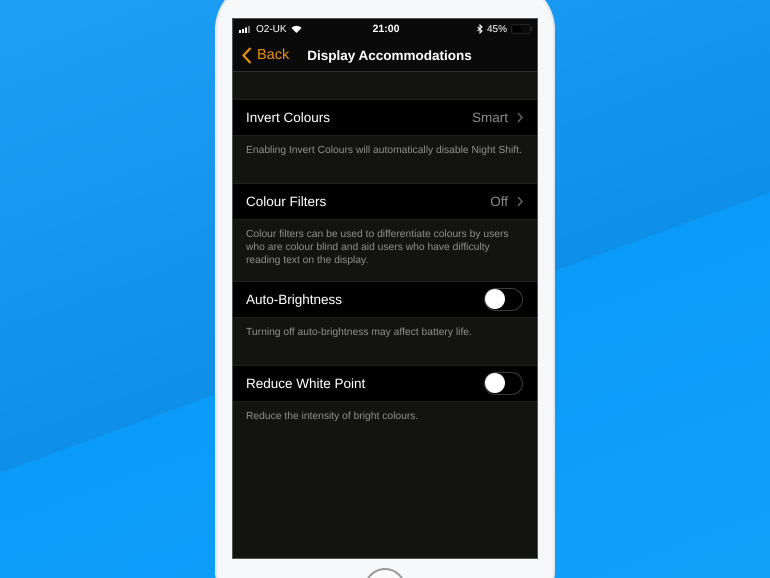  Describe the element at coordinates (499, 201) in the screenshot. I see `row-value: Off` at that location.